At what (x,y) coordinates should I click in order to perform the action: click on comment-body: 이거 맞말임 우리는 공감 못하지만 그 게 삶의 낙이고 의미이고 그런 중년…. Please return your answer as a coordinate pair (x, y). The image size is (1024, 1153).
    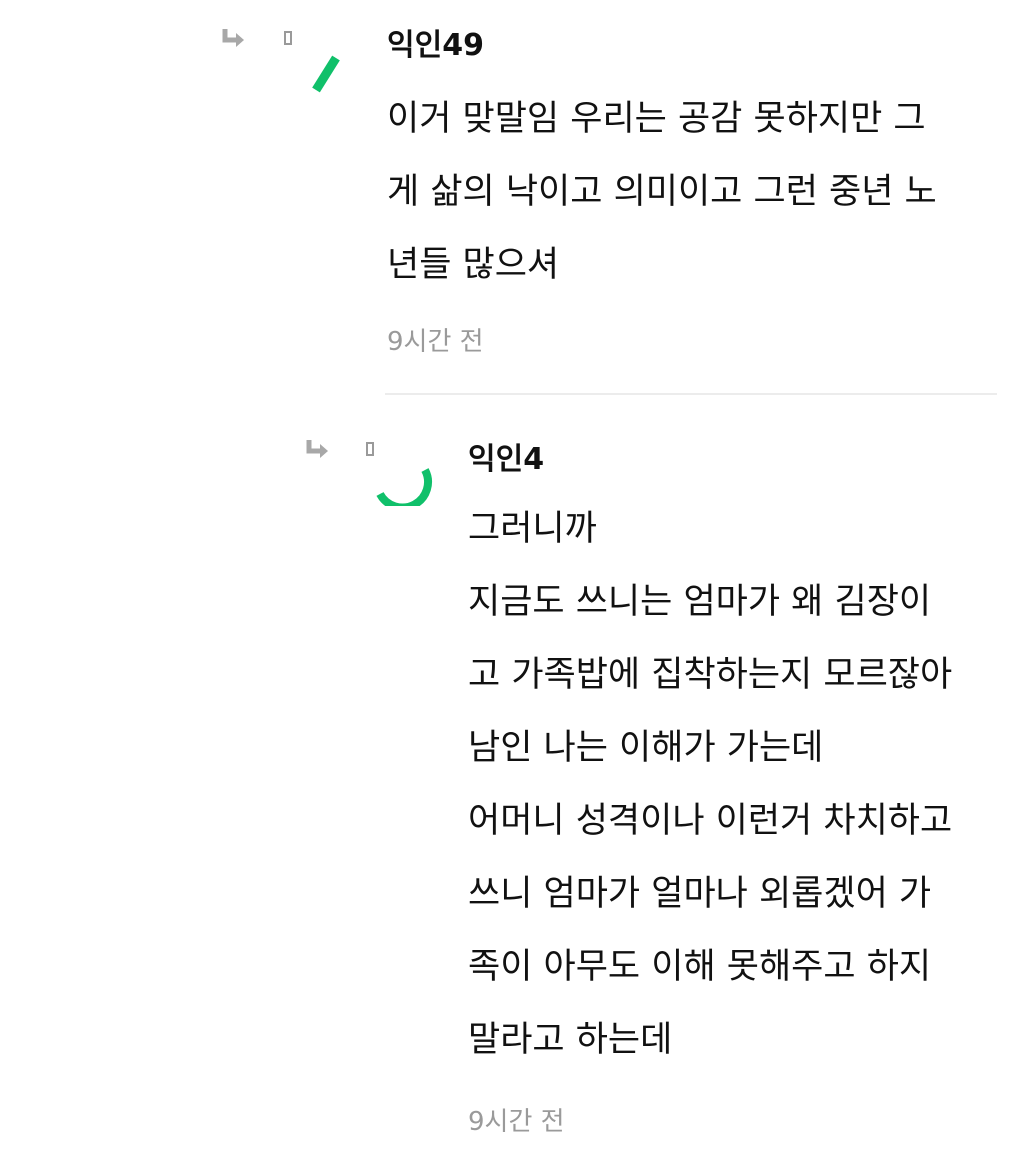
    Looking at the image, I should click on (662, 192).